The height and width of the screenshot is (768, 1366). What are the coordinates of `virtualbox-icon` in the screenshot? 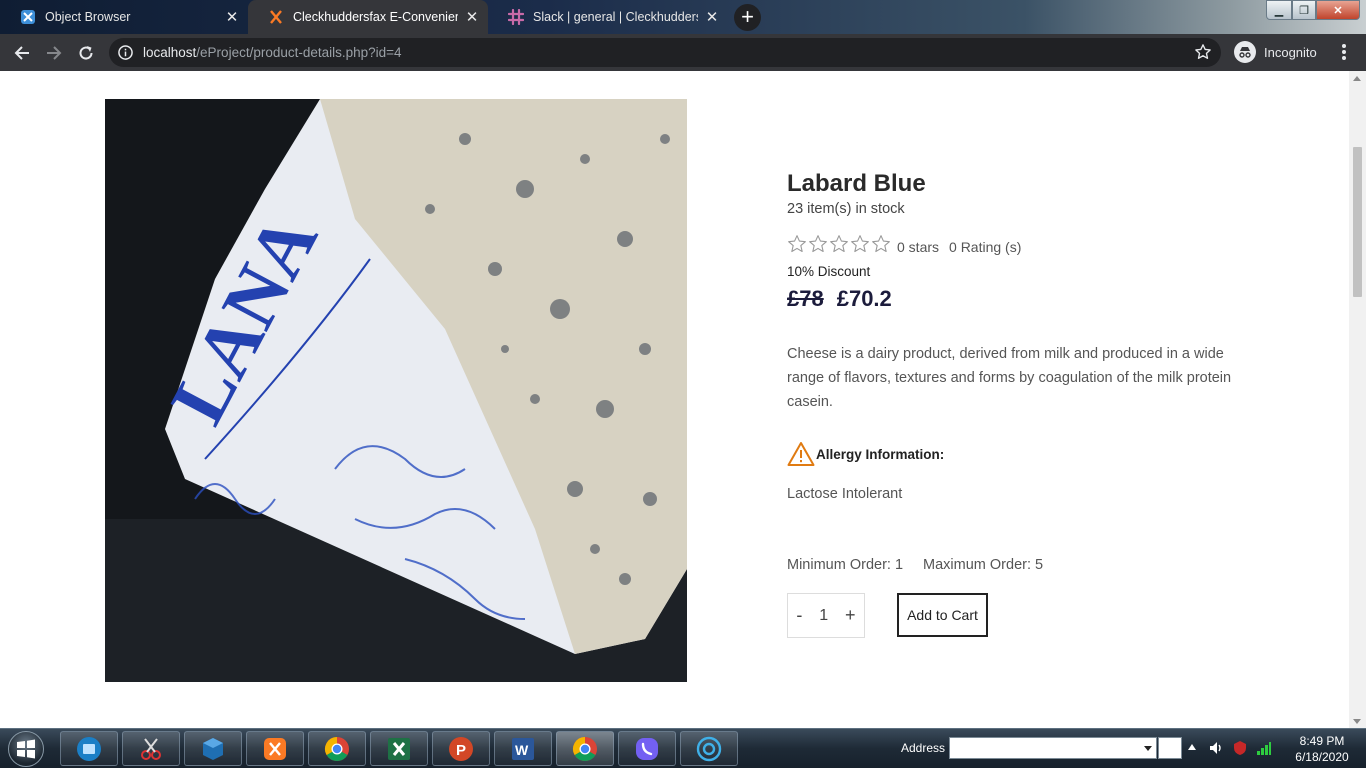 It's located at (213, 749).